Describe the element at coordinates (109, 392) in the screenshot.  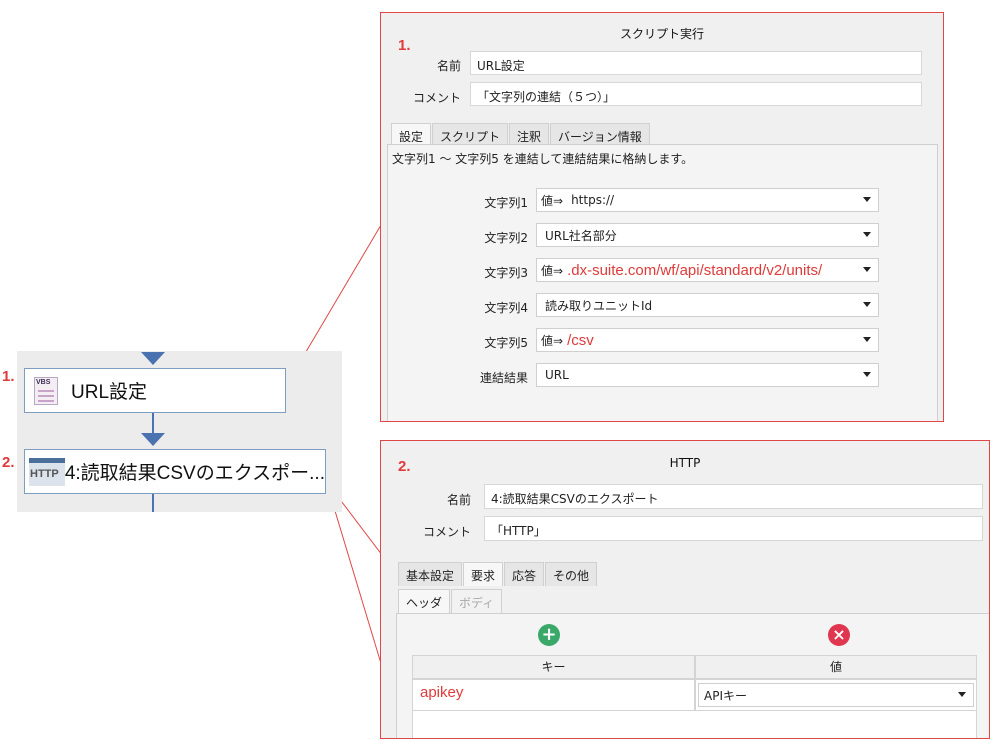
I see `flow-node-label: URL設定` at that location.